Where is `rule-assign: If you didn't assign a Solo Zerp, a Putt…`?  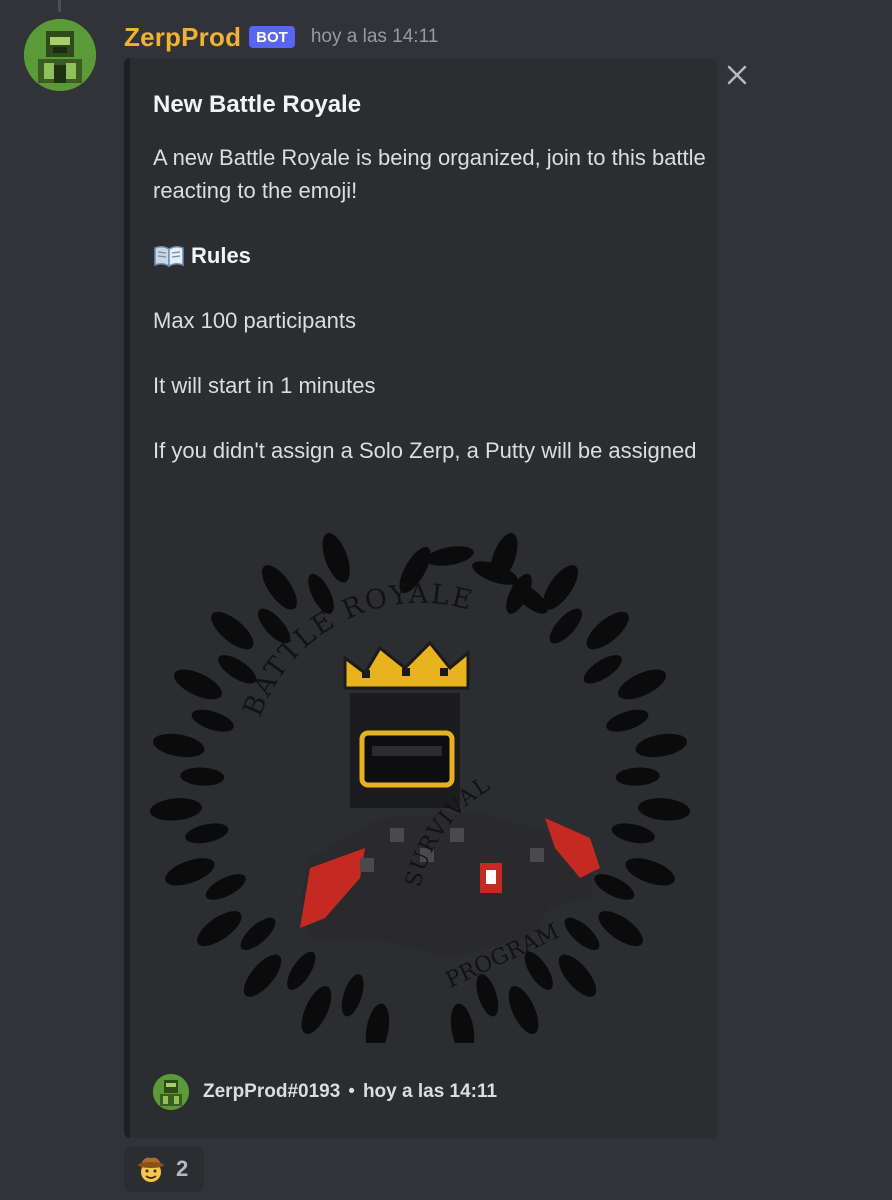 rule-assign: If you didn't assign a Solo Zerp, a Putt… is located at coordinates (425, 450).